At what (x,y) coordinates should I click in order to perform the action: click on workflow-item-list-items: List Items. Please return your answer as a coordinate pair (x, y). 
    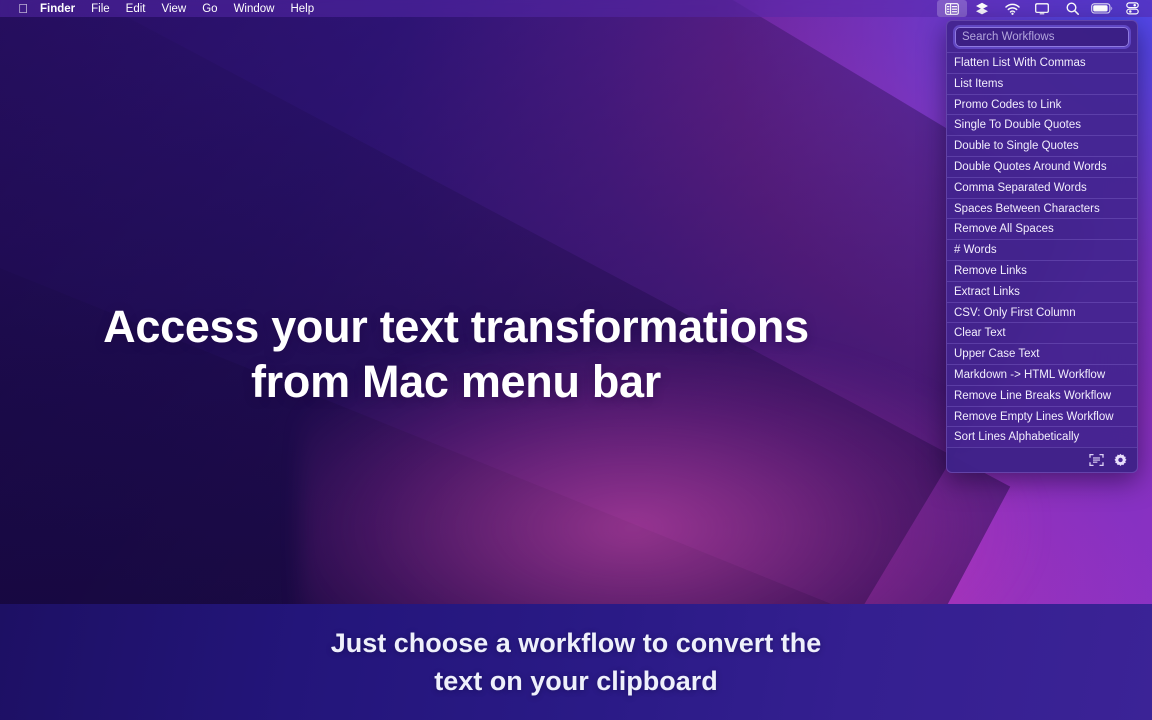
    Looking at the image, I should click on (1042, 83).